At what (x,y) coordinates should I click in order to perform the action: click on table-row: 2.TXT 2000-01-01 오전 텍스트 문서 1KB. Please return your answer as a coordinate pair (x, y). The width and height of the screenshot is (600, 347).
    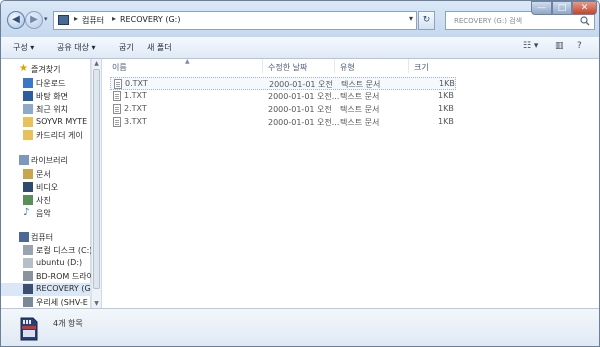
    Looking at the image, I should click on (283, 109).